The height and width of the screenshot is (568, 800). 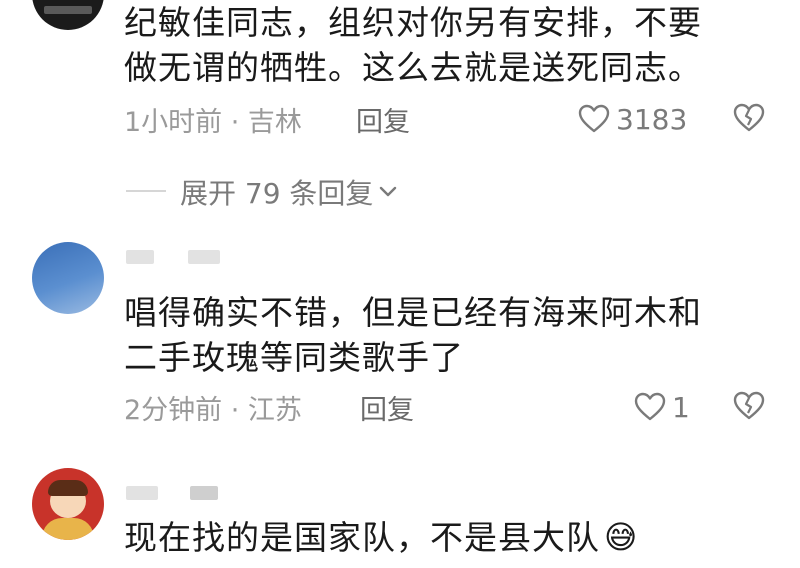 What do you see at coordinates (621, 537) in the screenshot?
I see `sweat-smile-emoji: 😅` at bounding box center [621, 537].